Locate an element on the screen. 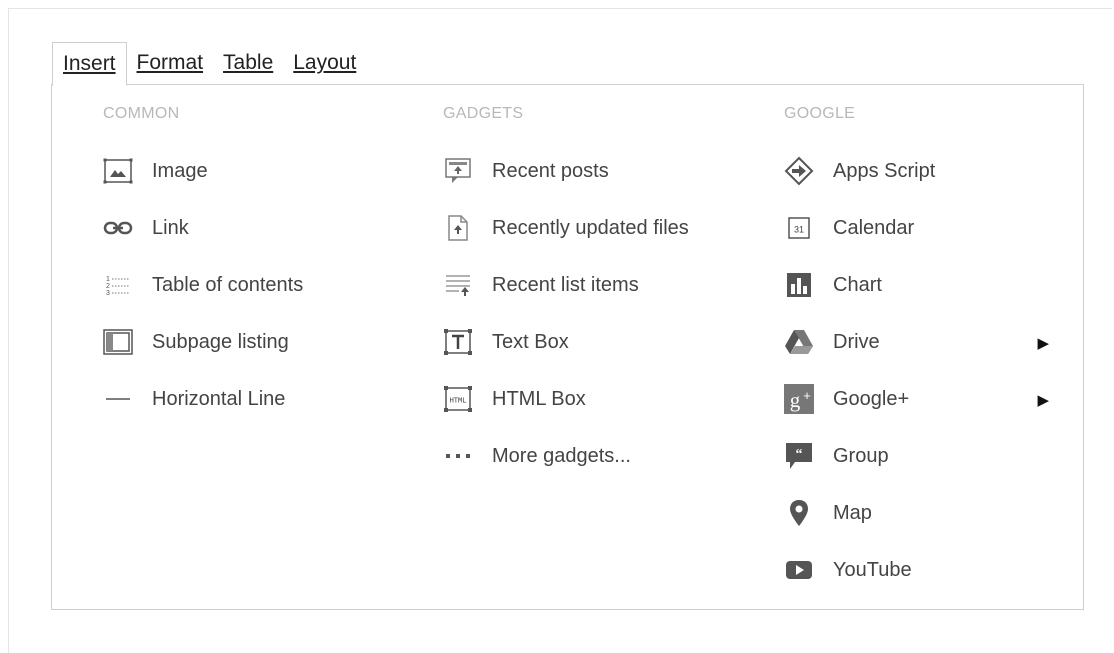 Image resolution: width=1114 pixels, height=653 pixels. menu-layout: Layout is located at coordinates (324, 63).